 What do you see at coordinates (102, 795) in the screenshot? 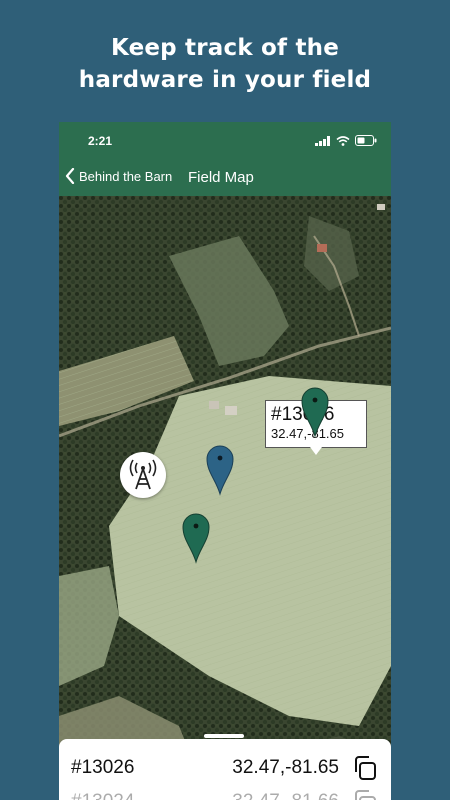
I see `list-item-id: #13024` at bounding box center [102, 795].